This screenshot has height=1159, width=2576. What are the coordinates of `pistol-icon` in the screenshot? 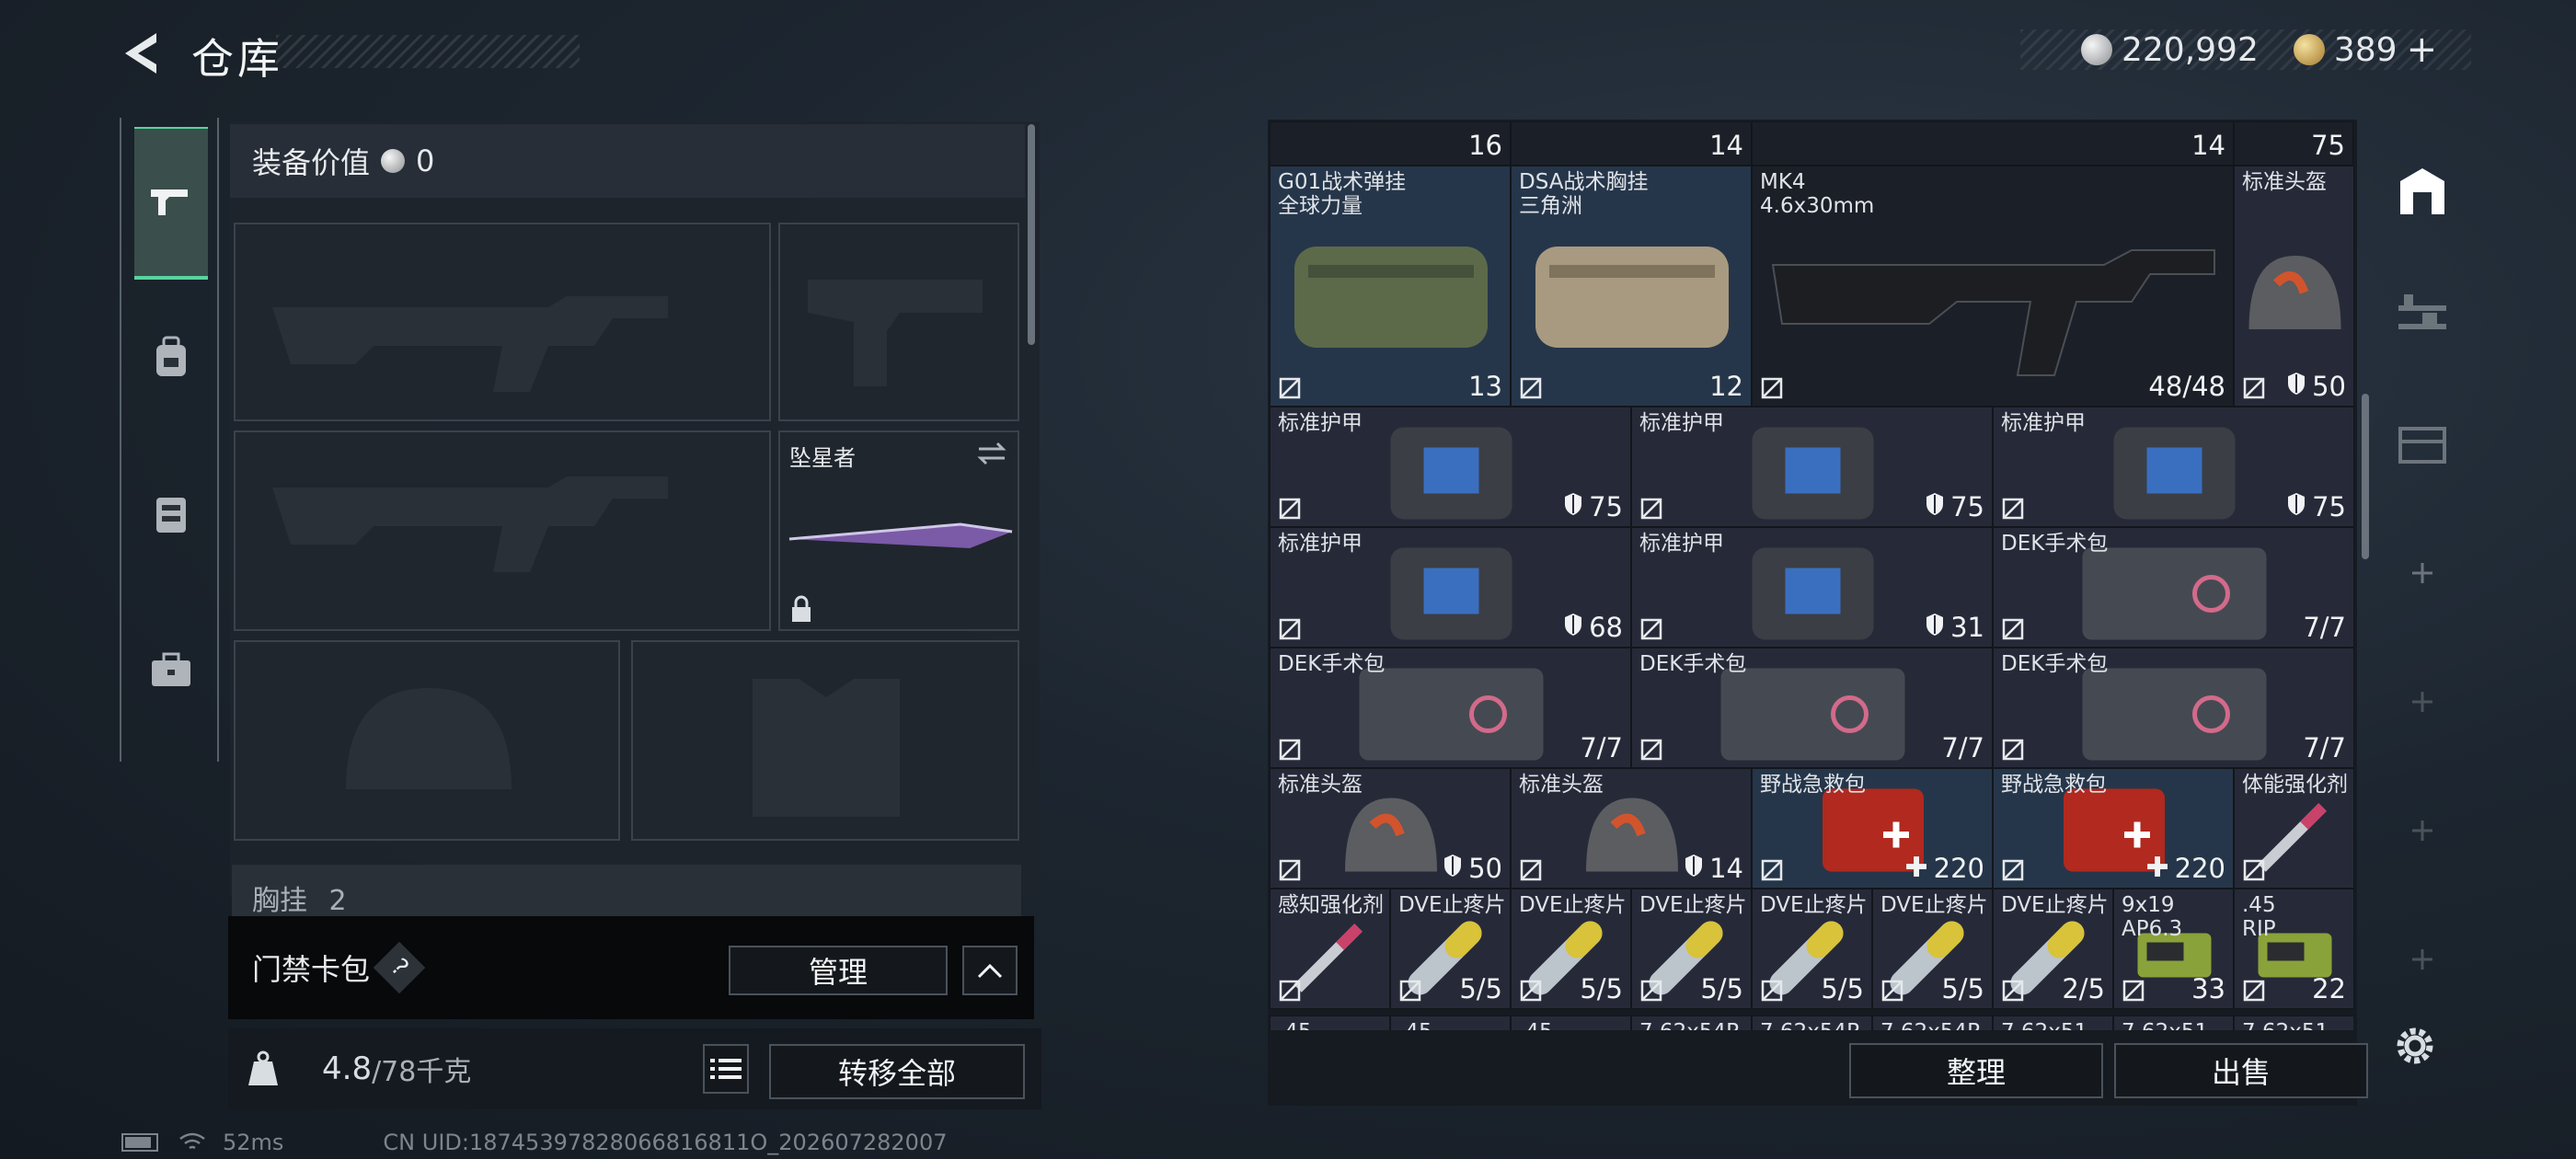 It's located at (169, 202).